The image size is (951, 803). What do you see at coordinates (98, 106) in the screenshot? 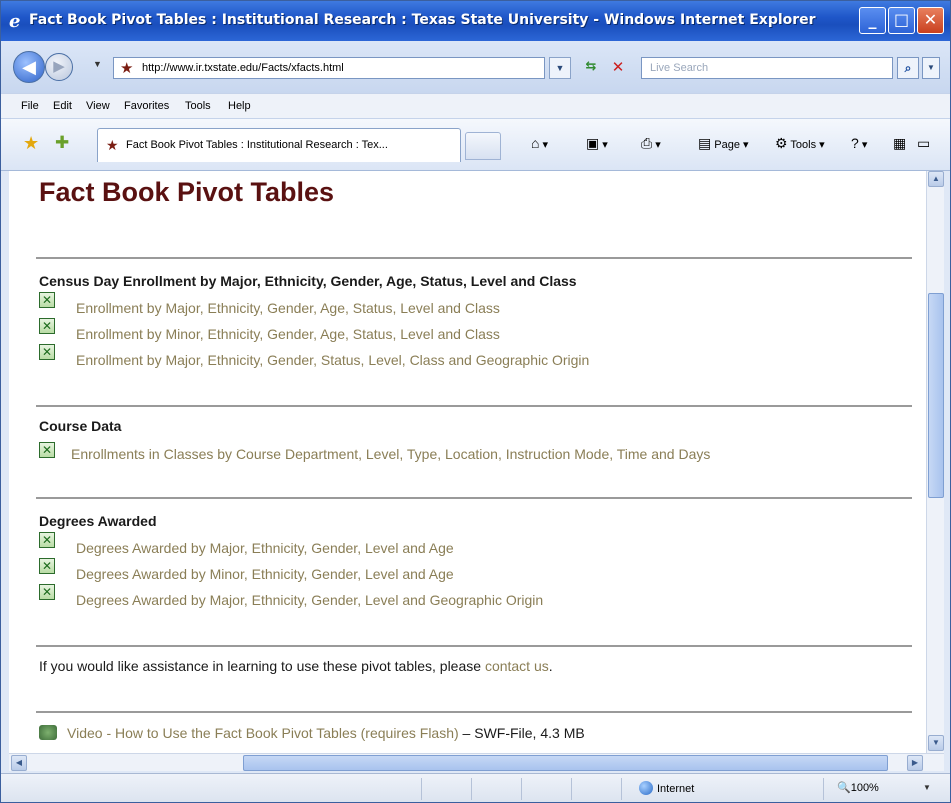
I see `menu-view: View` at bounding box center [98, 106].